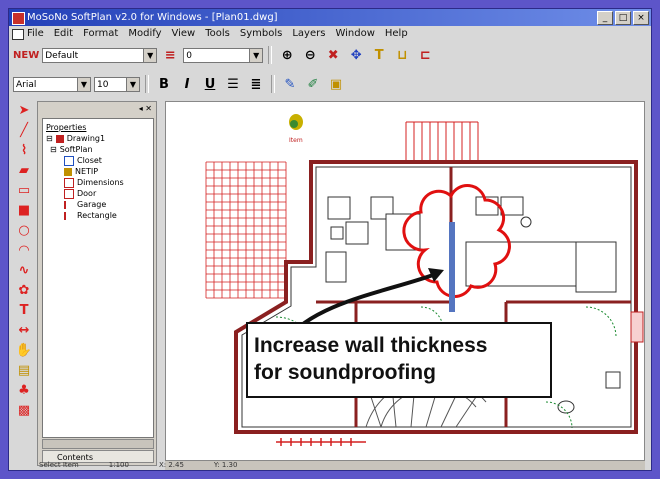 The image size is (660, 479). Describe the element at coordinates (336, 84) in the screenshot. I see `fill-icon: ▣` at that location.